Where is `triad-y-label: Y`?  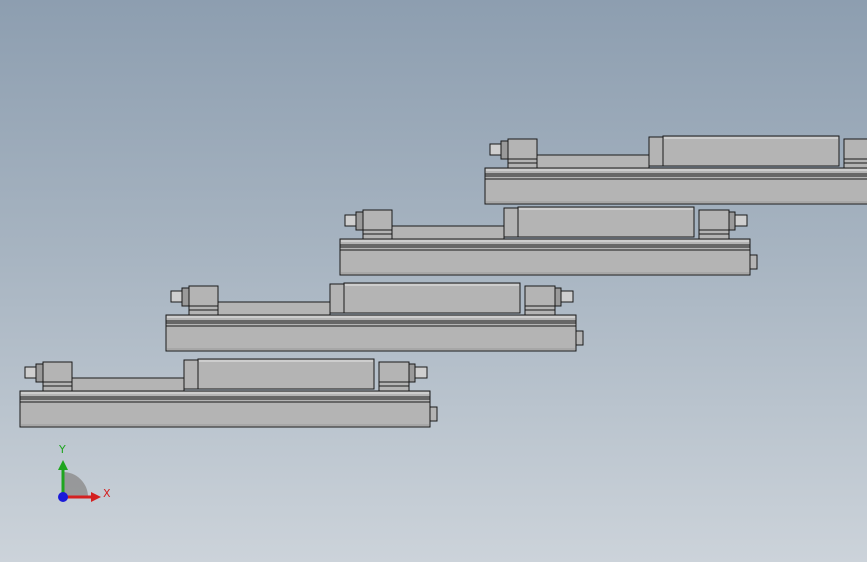
triad-y-label: Y is located at coordinates (62, 449).